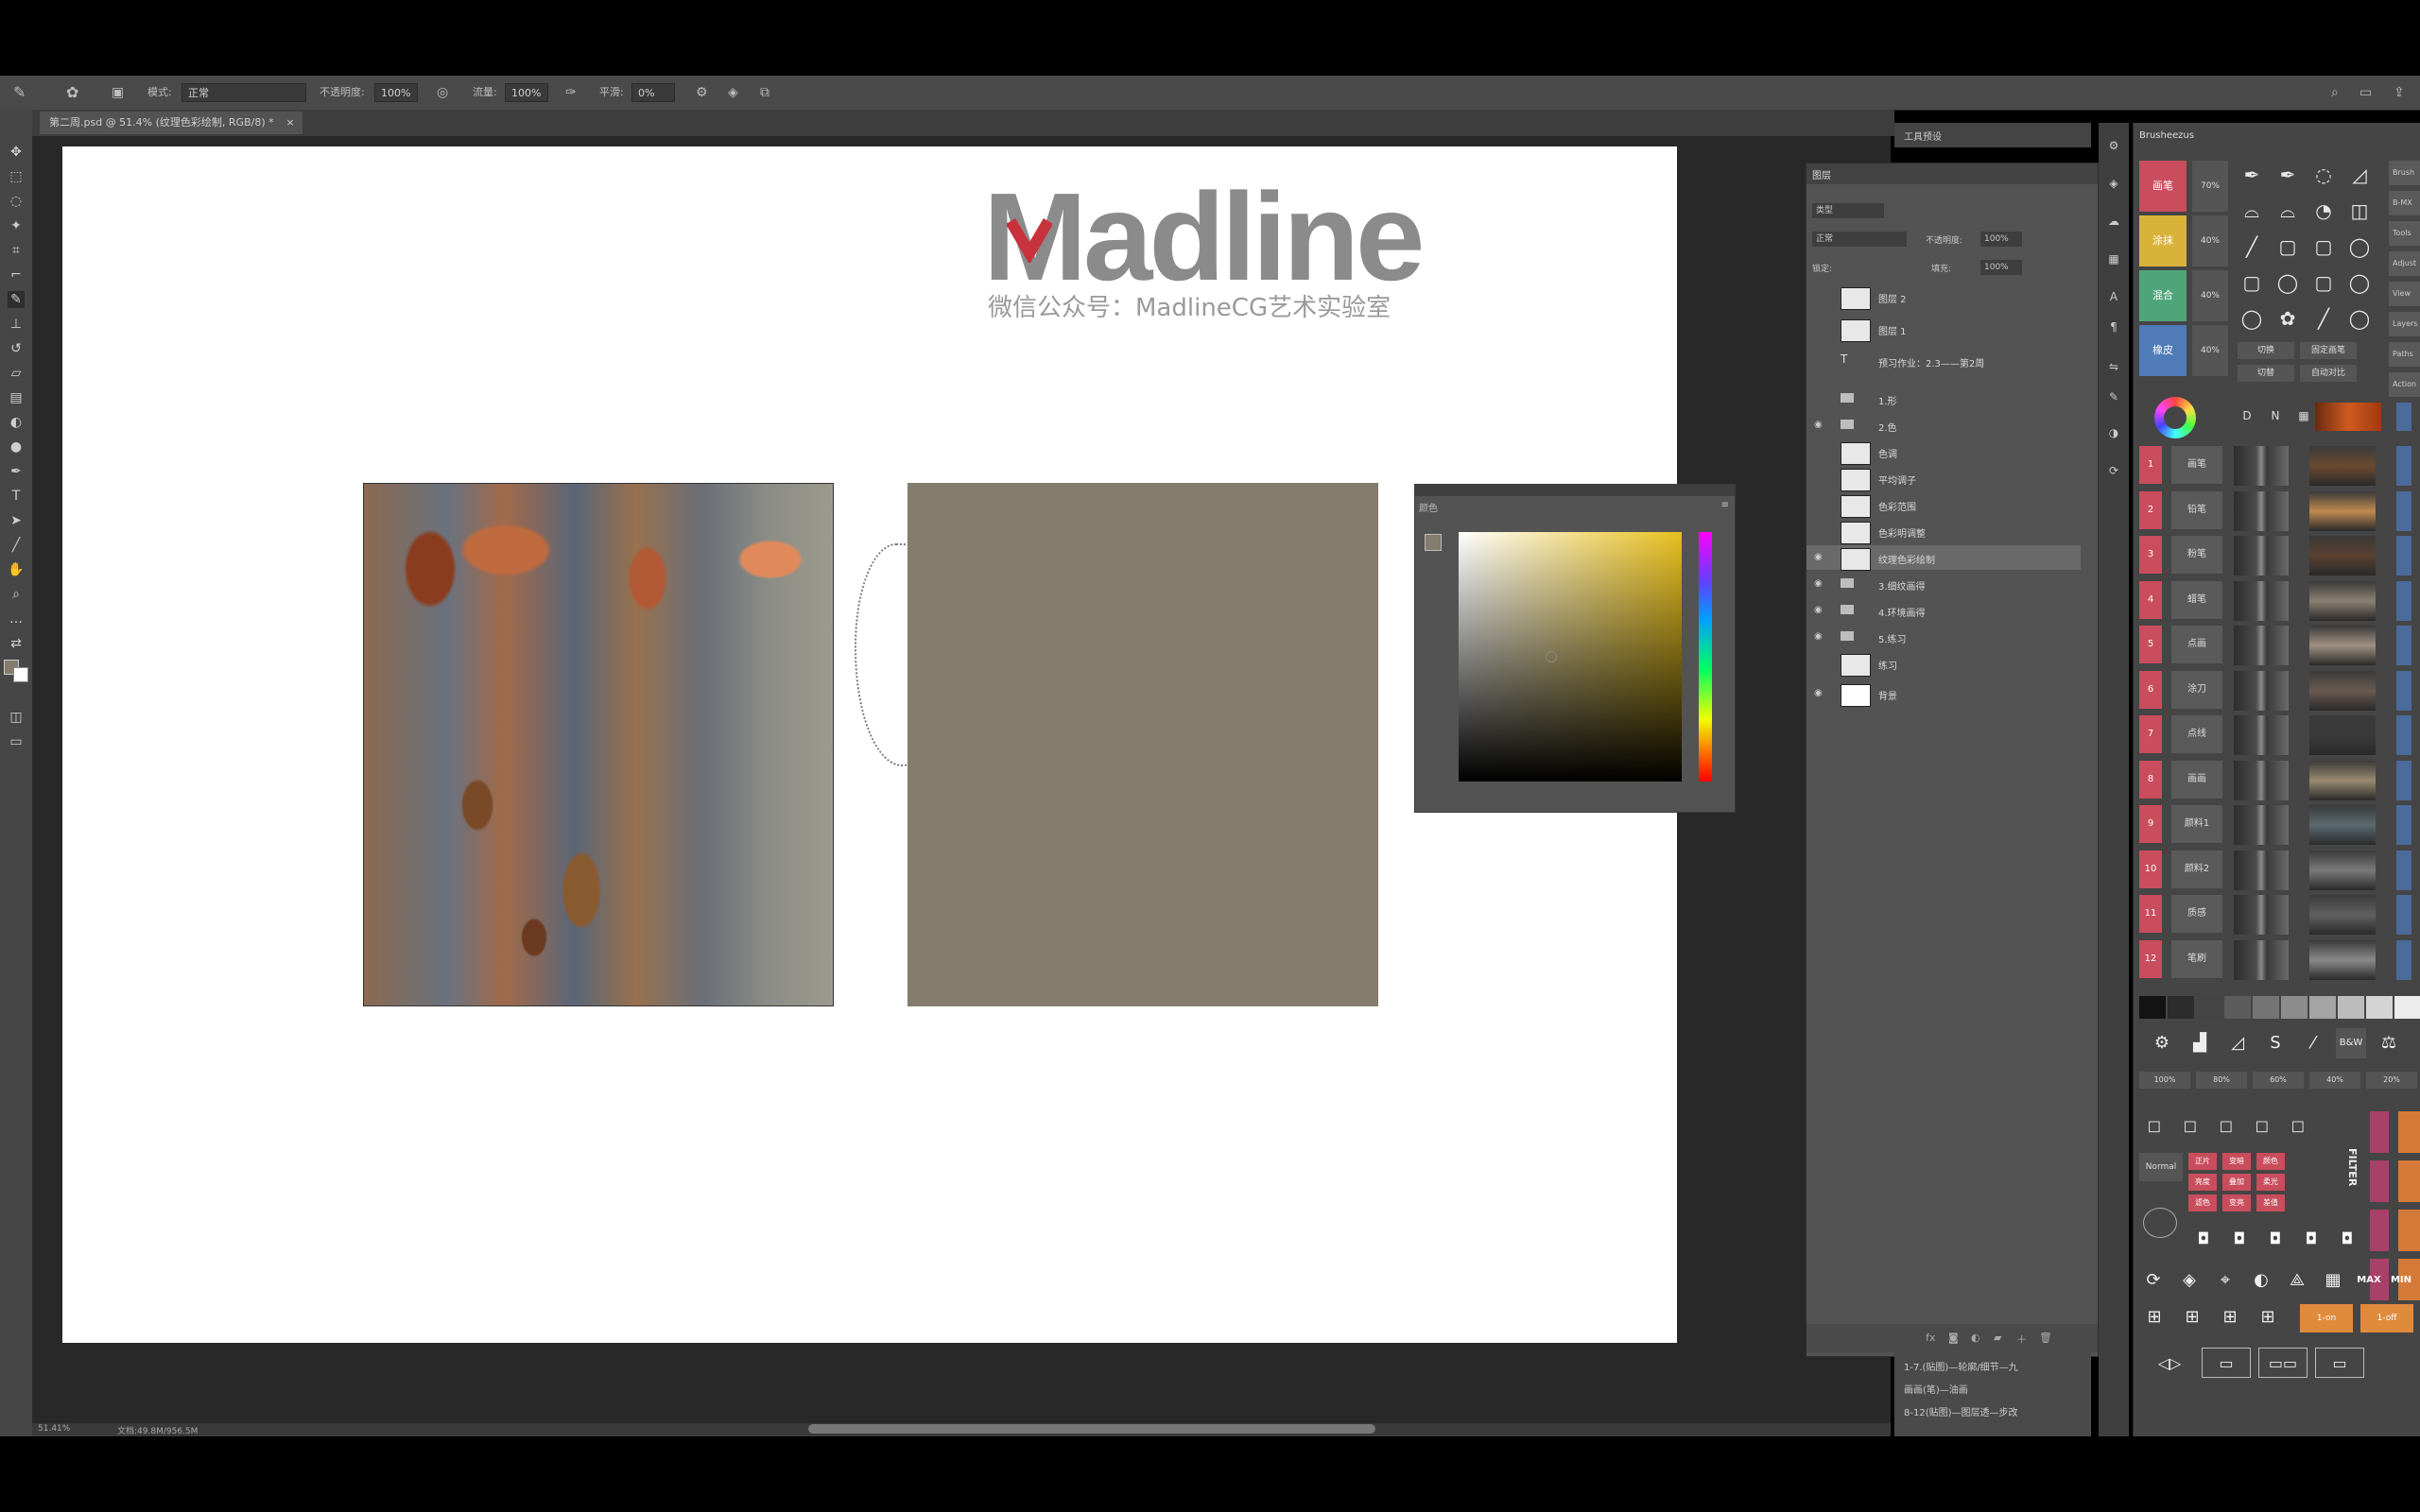  I want to click on rect-outline-icon: ▢, so click(2252, 282).